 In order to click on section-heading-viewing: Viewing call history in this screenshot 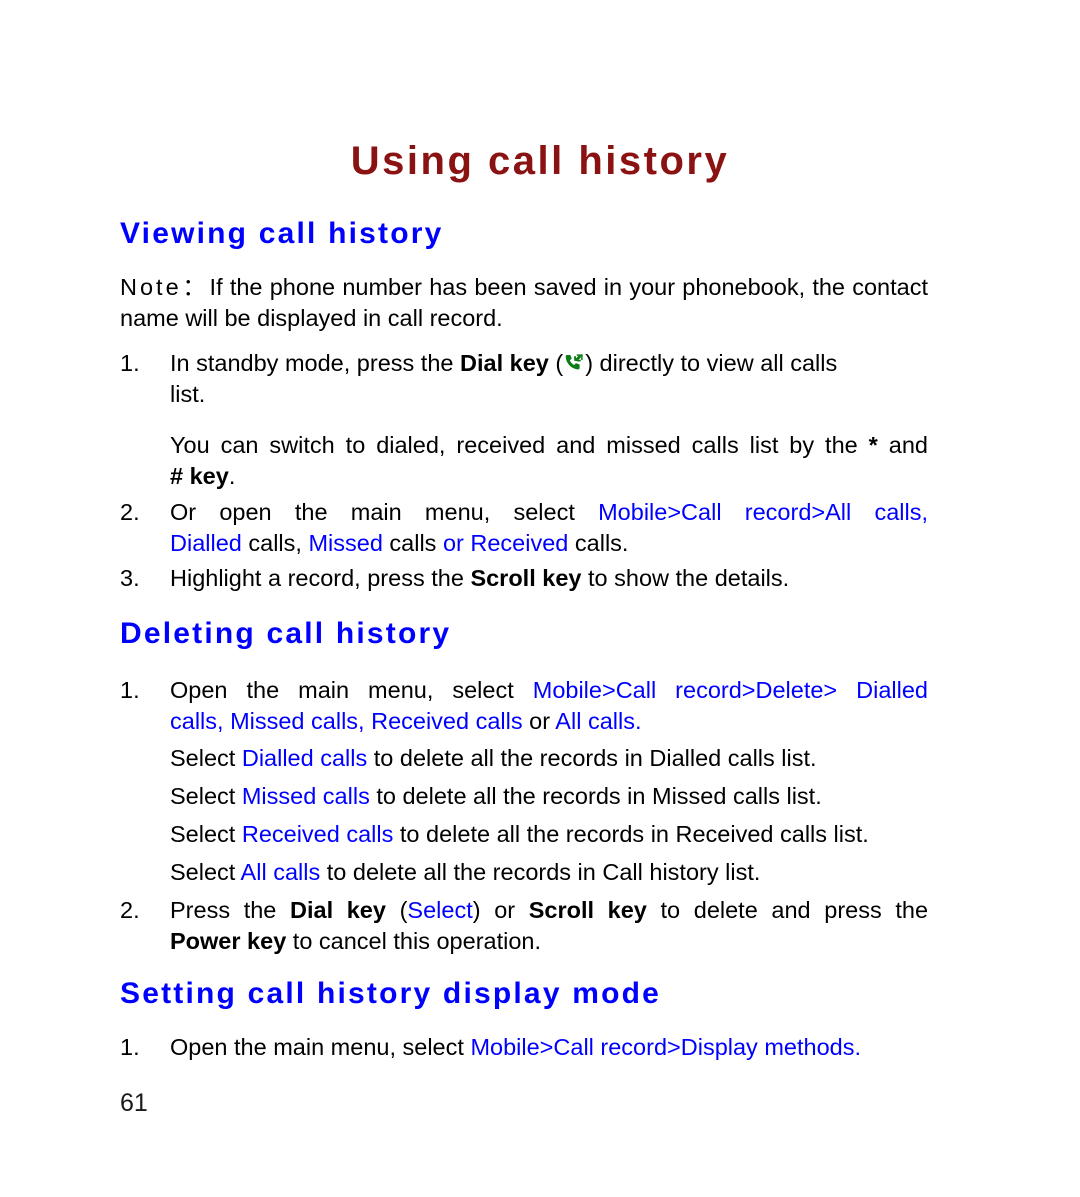, I will do `click(282, 233)`.